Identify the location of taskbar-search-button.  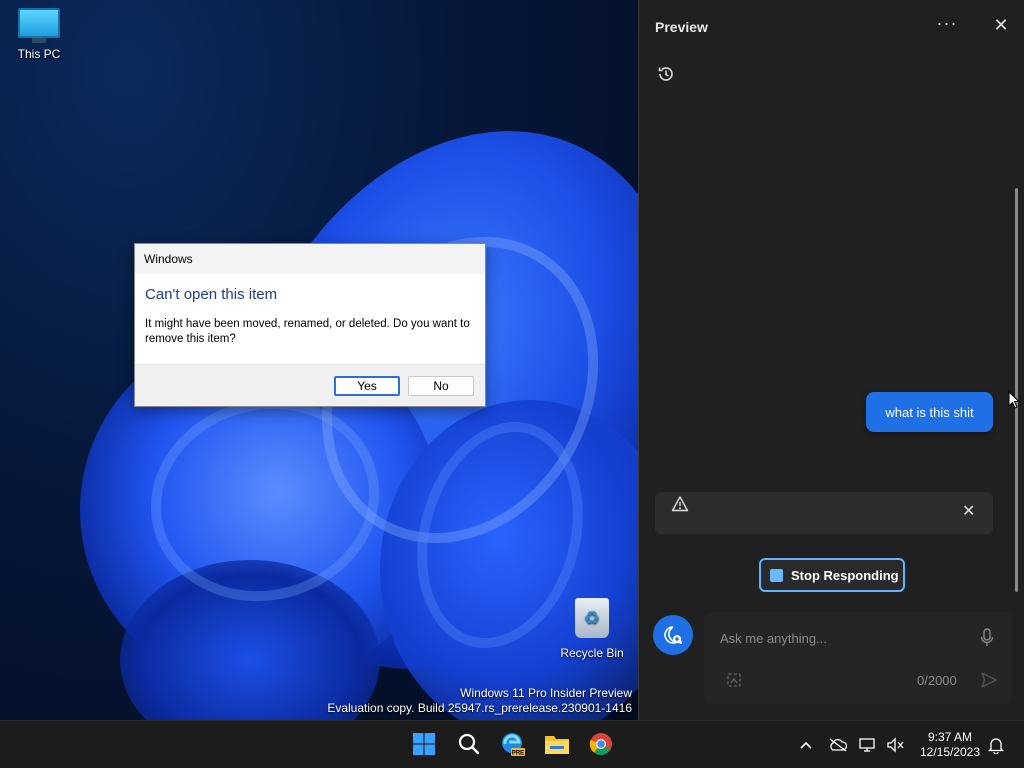
(469, 744).